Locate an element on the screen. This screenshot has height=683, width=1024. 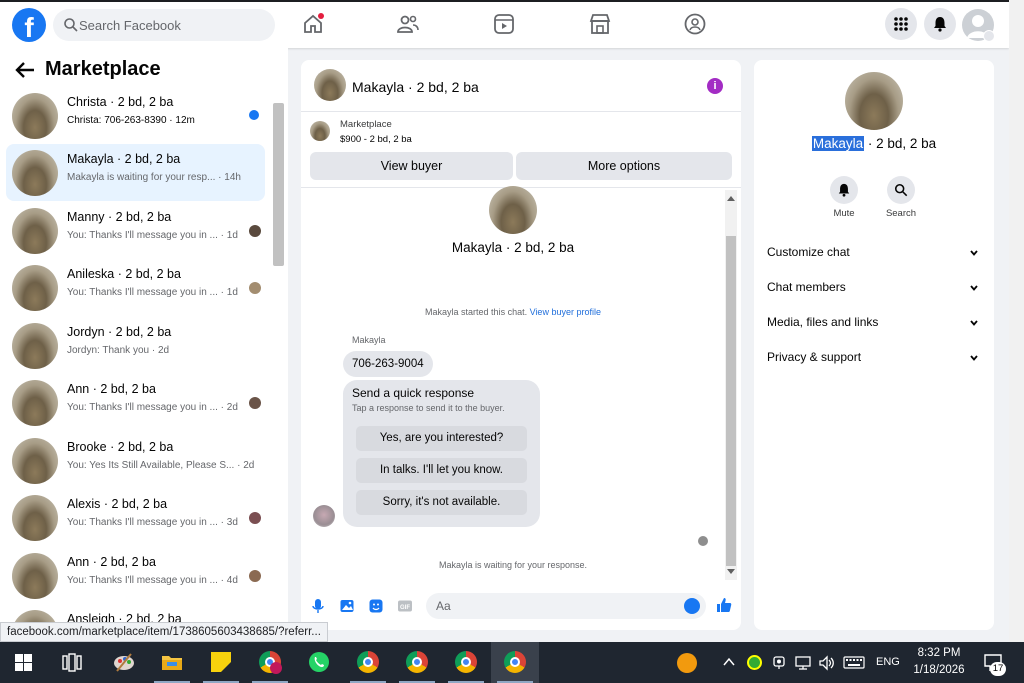
listing-source: Marketplace is located at coordinates (366, 124).